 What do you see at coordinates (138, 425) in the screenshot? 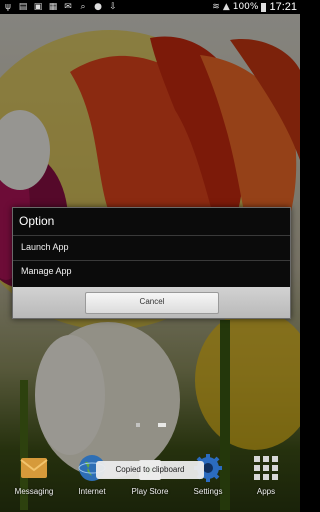
I see `page-indicator-dot` at bounding box center [138, 425].